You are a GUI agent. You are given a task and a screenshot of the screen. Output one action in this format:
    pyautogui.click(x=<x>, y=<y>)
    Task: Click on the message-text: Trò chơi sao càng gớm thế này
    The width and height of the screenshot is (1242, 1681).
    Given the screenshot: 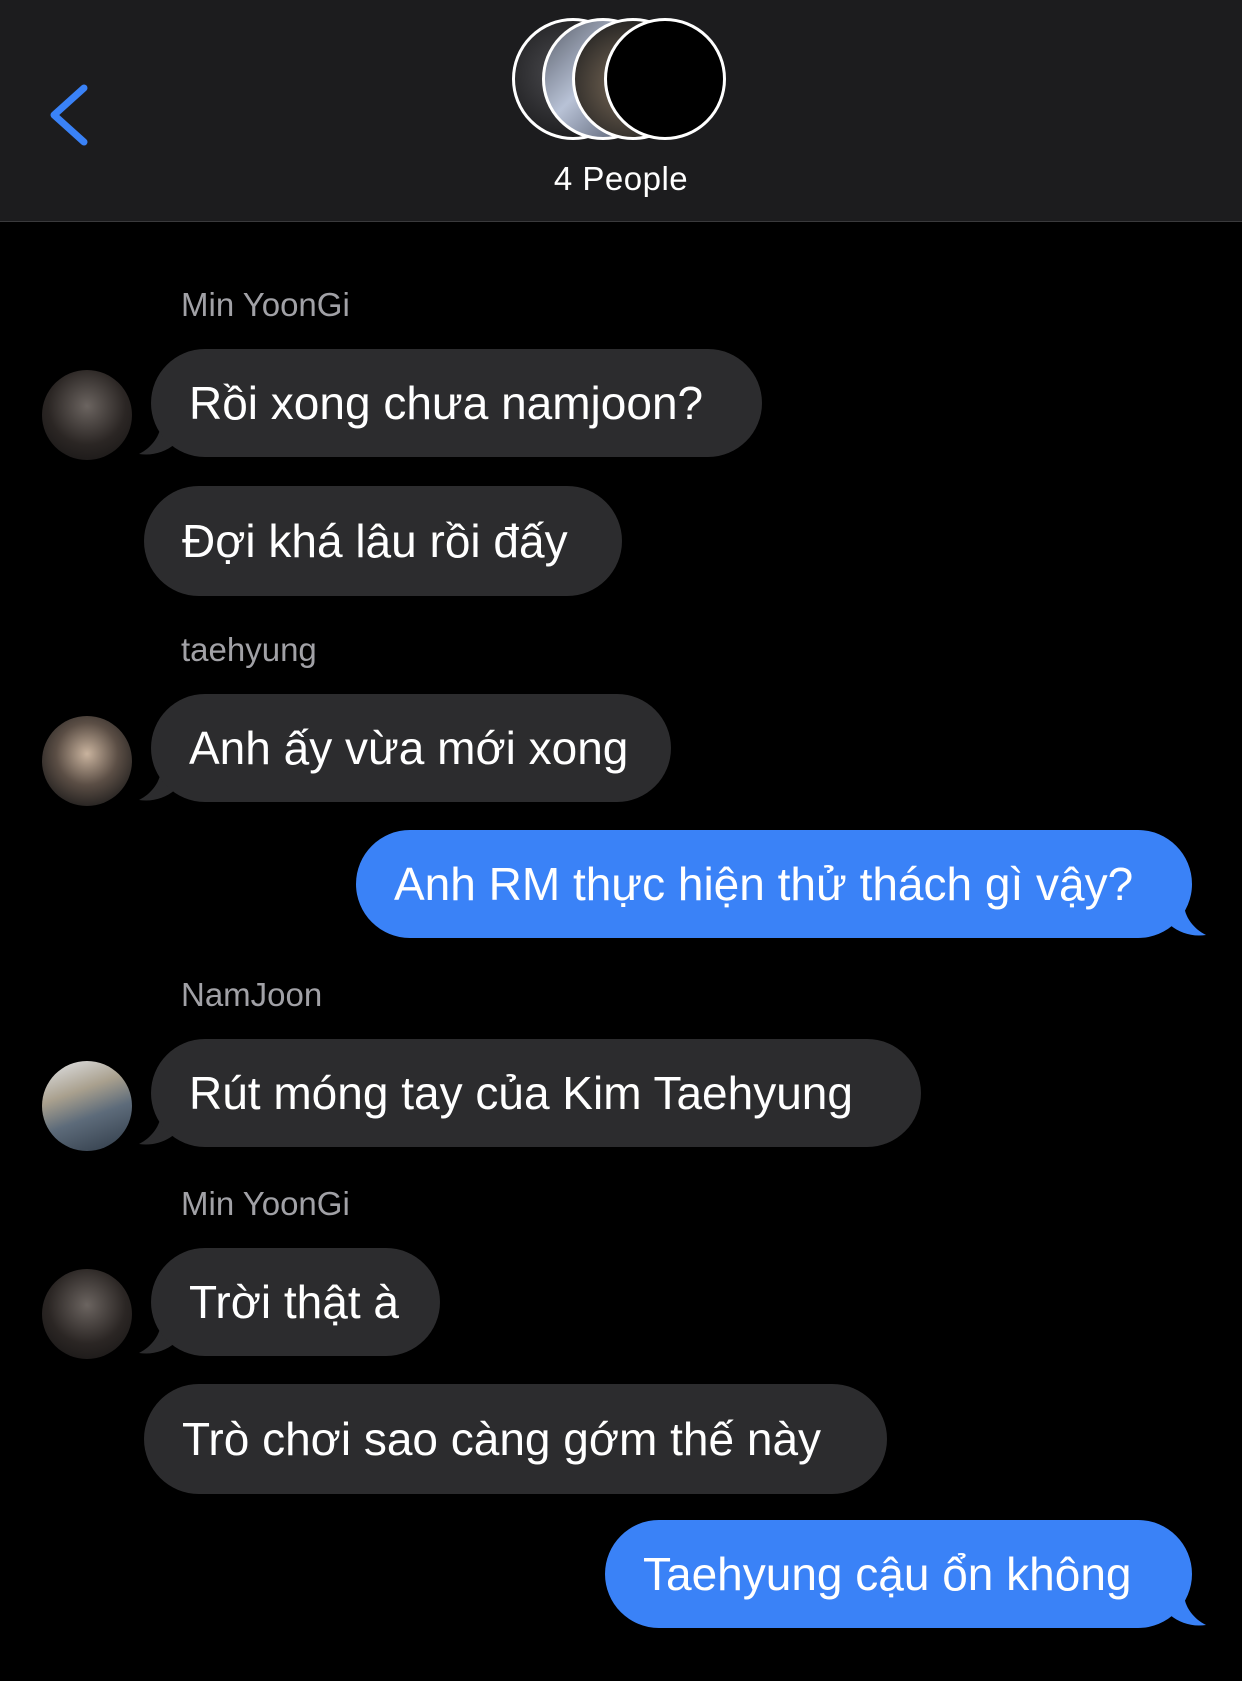 What is the action you would take?
    pyautogui.click(x=502, y=1439)
    